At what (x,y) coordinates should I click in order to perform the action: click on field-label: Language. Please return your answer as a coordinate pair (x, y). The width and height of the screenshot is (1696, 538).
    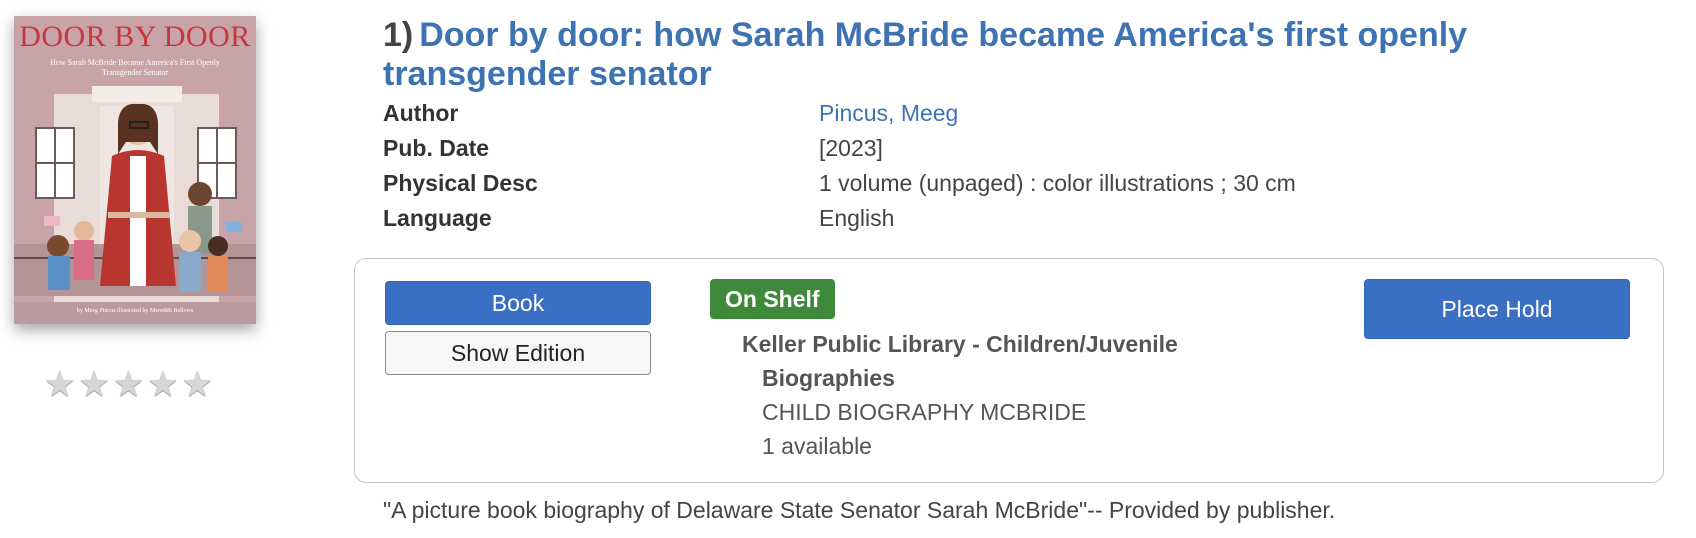
    Looking at the image, I should click on (437, 218).